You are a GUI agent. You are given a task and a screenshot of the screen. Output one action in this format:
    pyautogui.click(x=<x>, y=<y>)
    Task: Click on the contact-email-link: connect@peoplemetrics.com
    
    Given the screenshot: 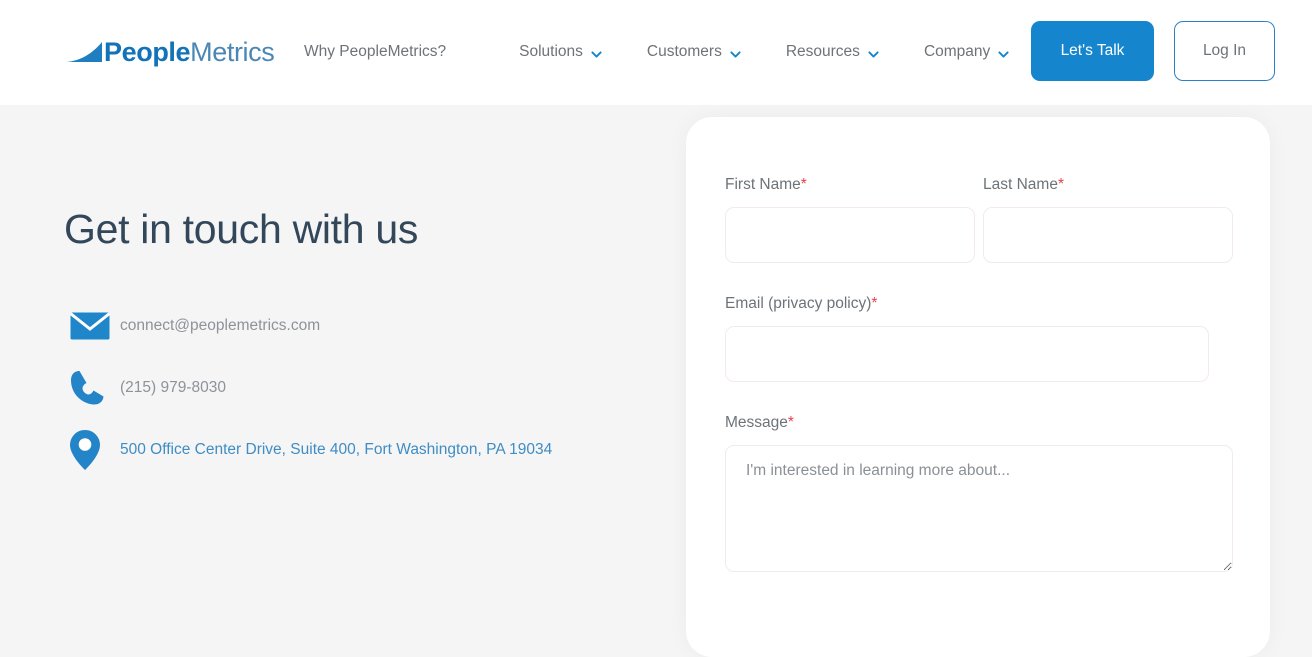 What is the action you would take?
    pyautogui.click(x=220, y=326)
    